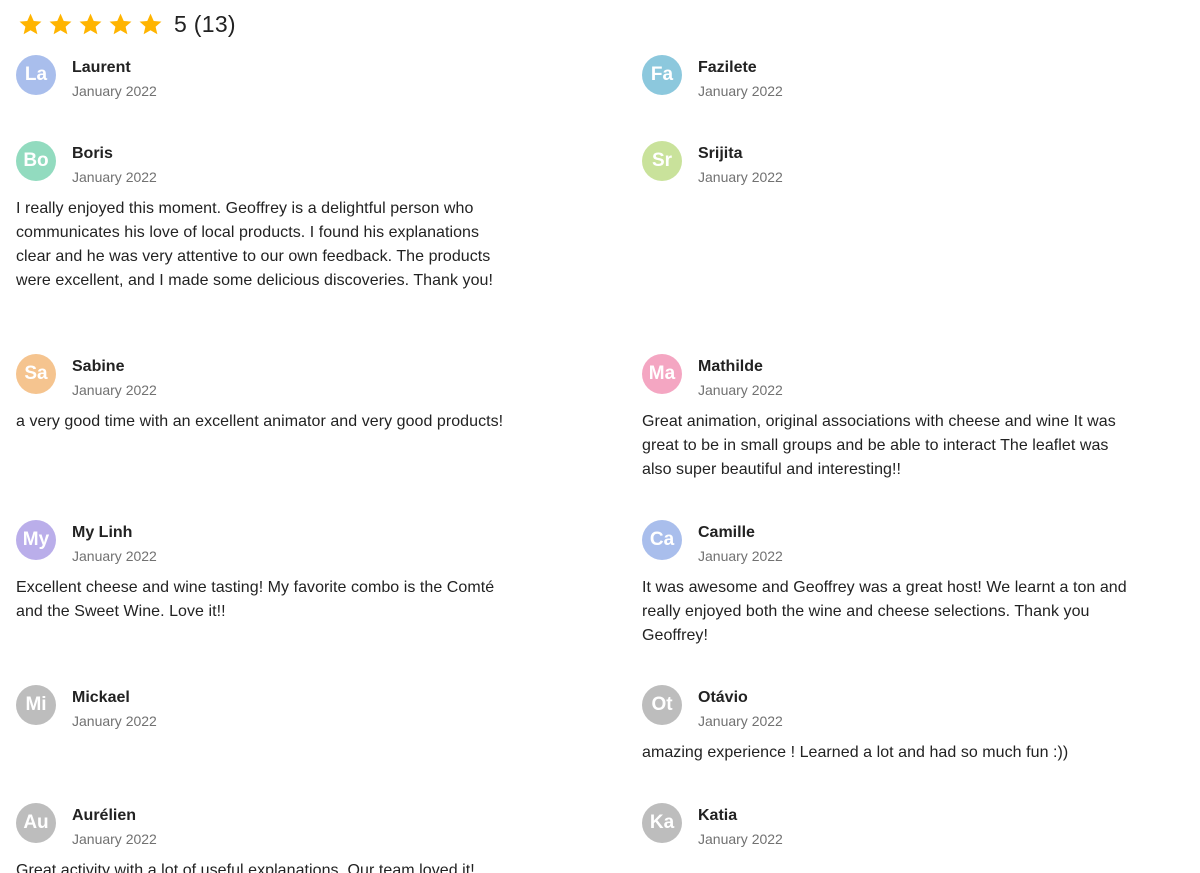 The width and height of the screenshot is (1200, 873). I want to click on reviewer-name: Aurélien, so click(104, 815).